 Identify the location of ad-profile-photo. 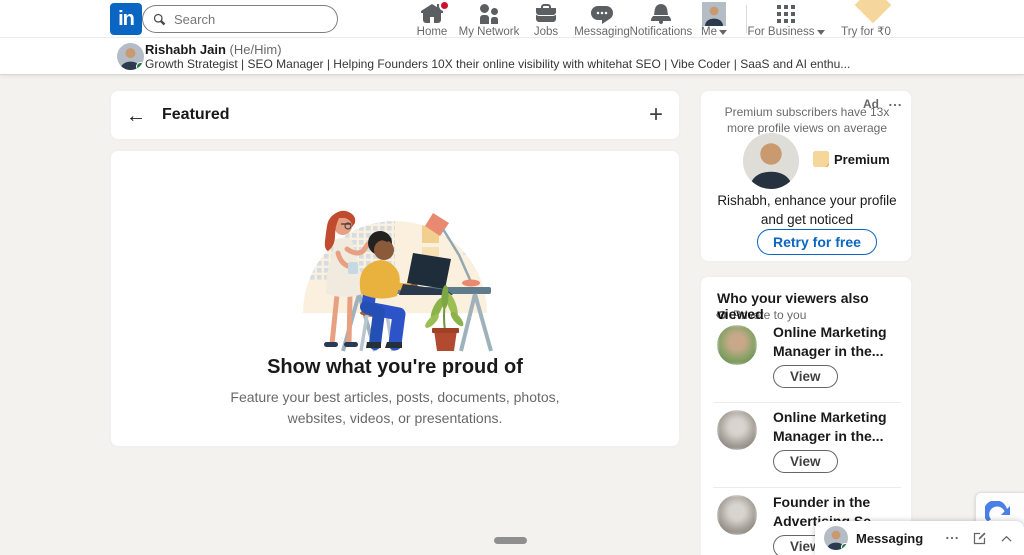
(771, 161).